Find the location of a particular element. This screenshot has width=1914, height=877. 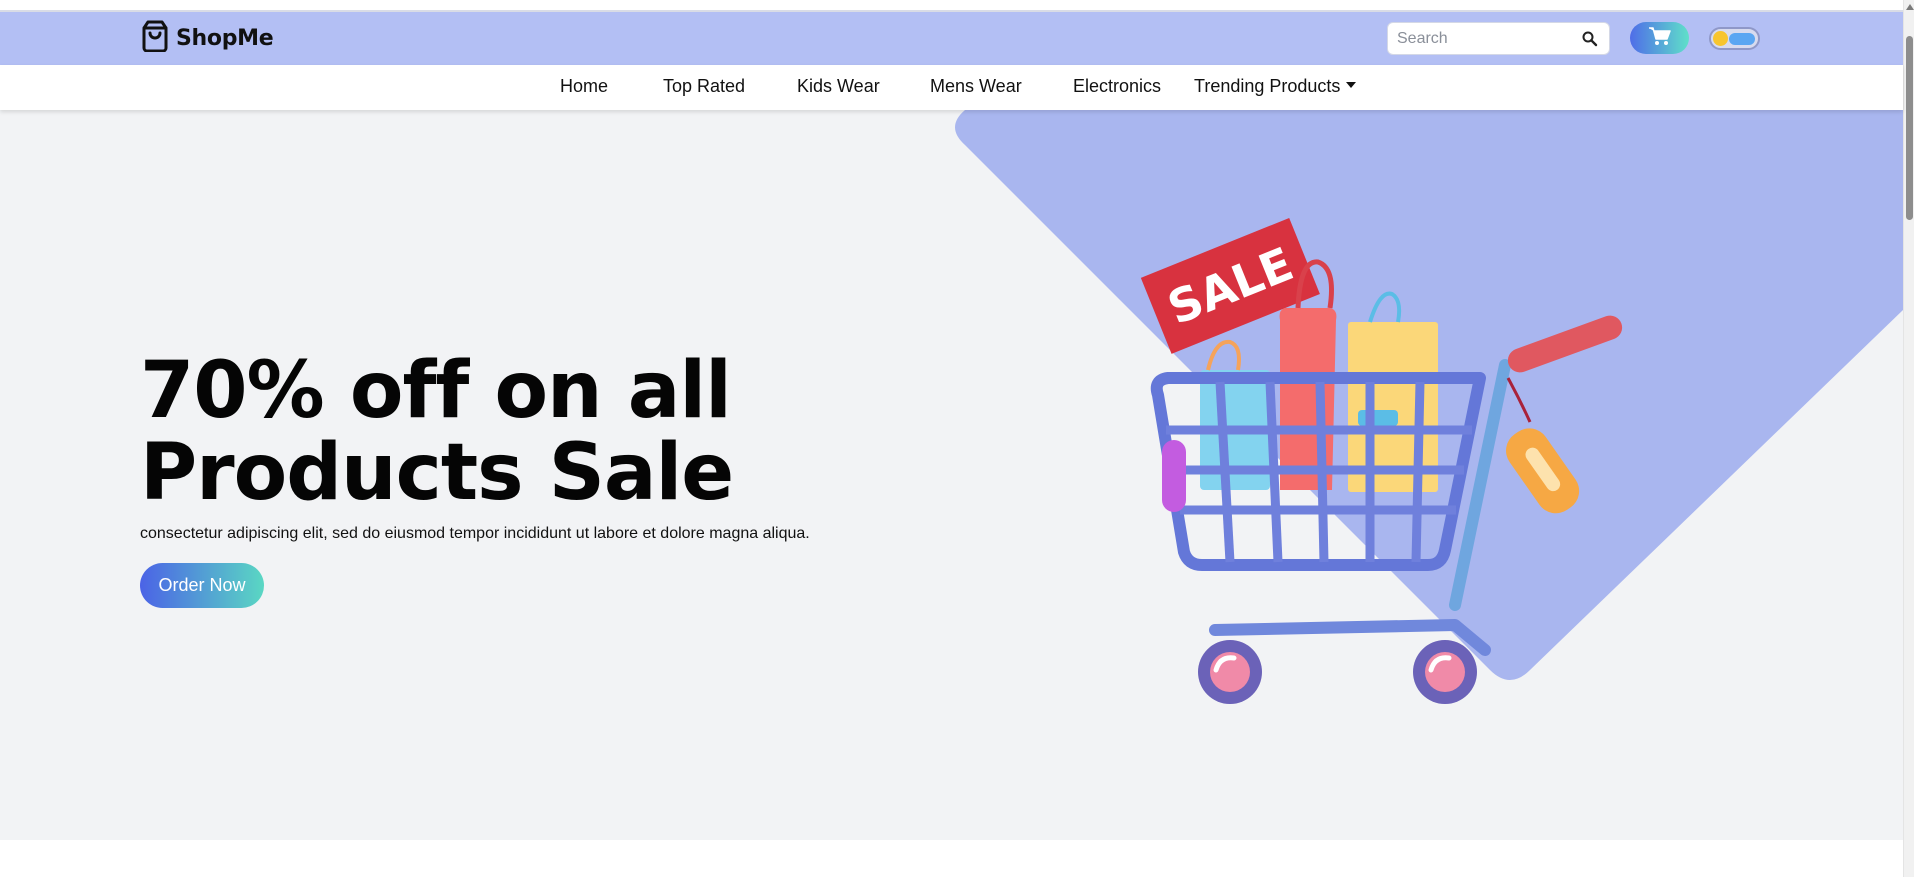

sun-icon is located at coordinates (1720, 38).